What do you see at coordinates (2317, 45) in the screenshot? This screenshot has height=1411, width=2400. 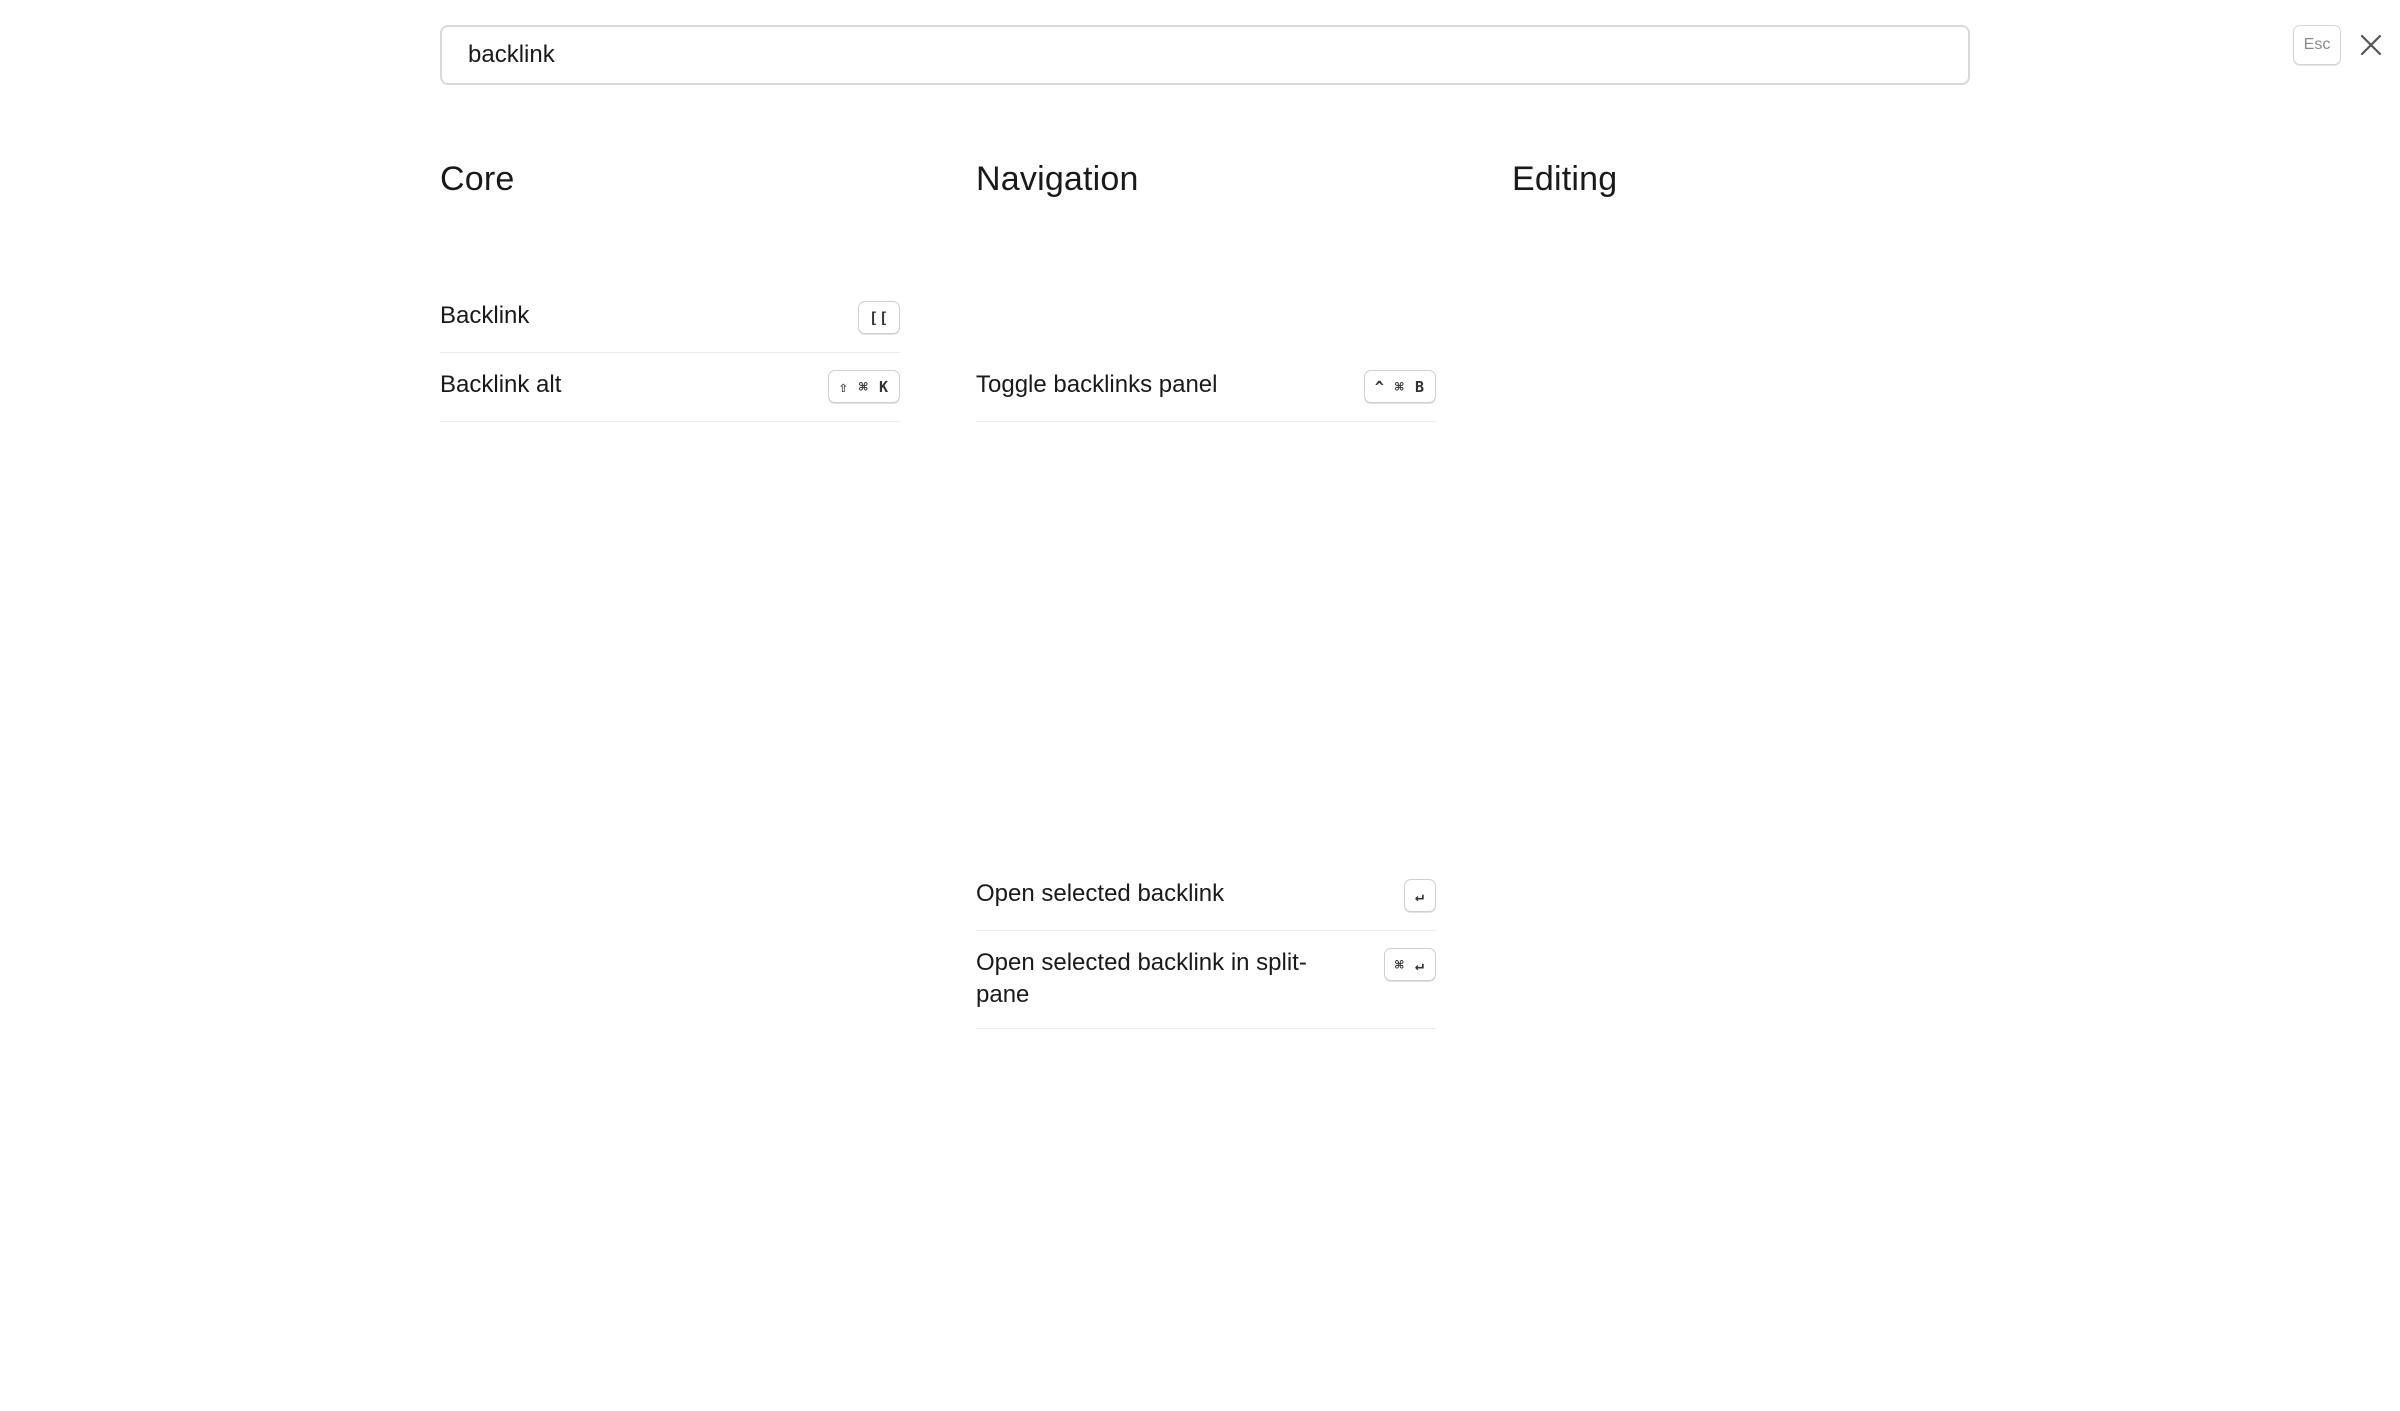 I see `esc-key-hint: Esc` at bounding box center [2317, 45].